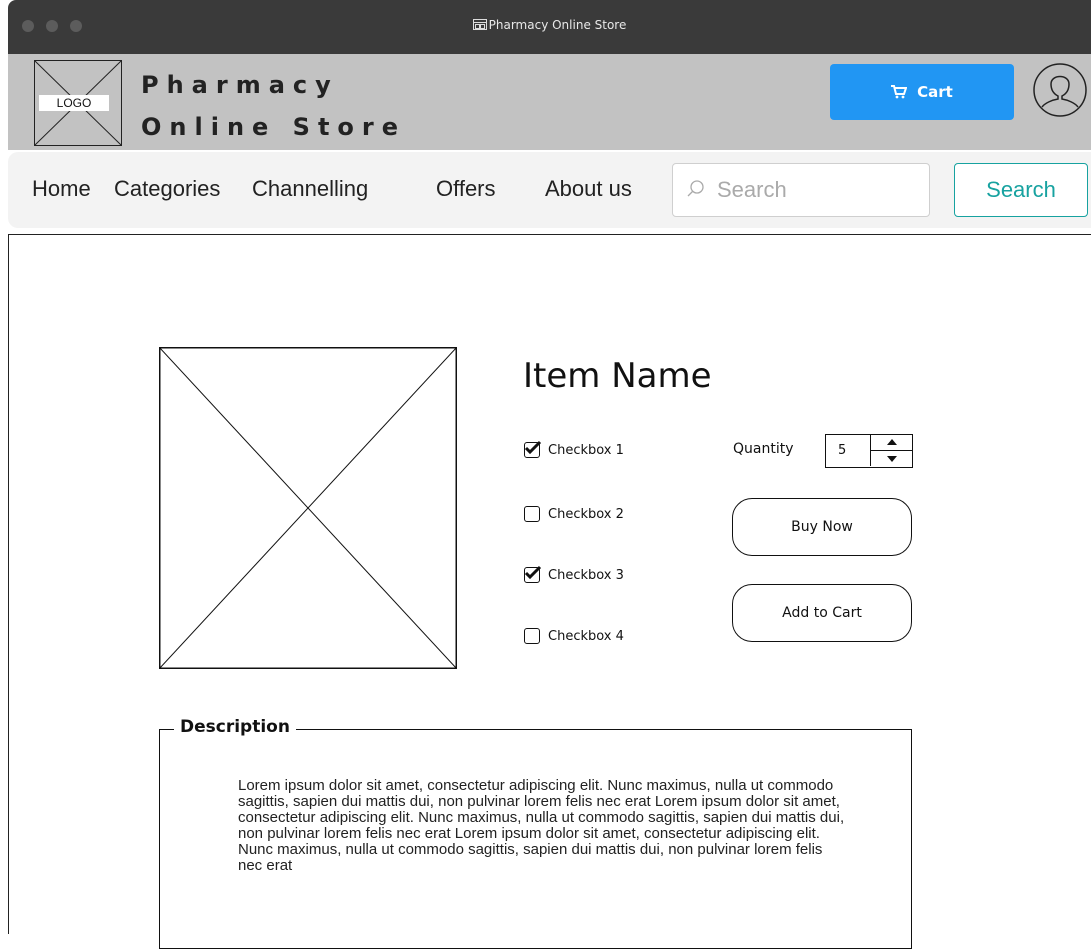  What do you see at coordinates (74, 103) in the screenshot?
I see `logo-label: LOGO` at bounding box center [74, 103].